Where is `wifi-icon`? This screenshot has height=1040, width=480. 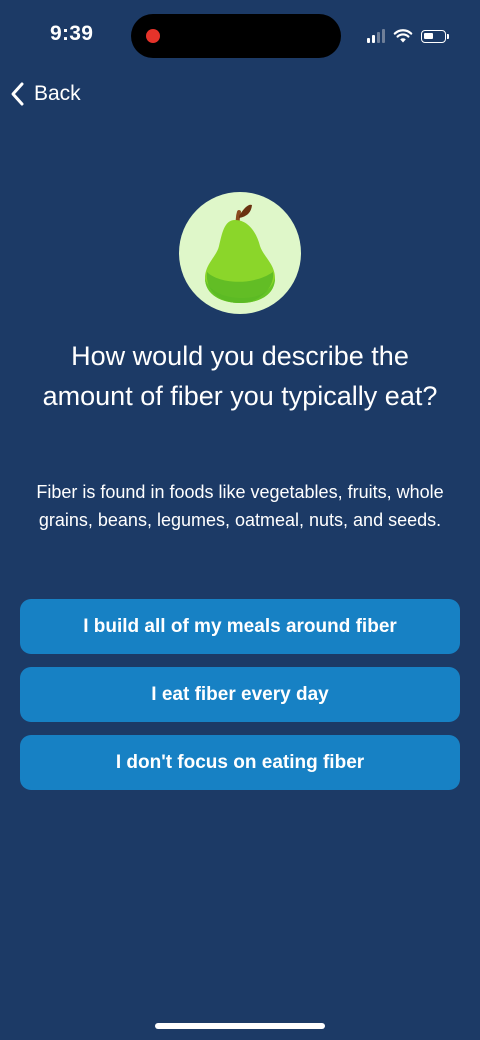
wifi-icon is located at coordinates (403, 35).